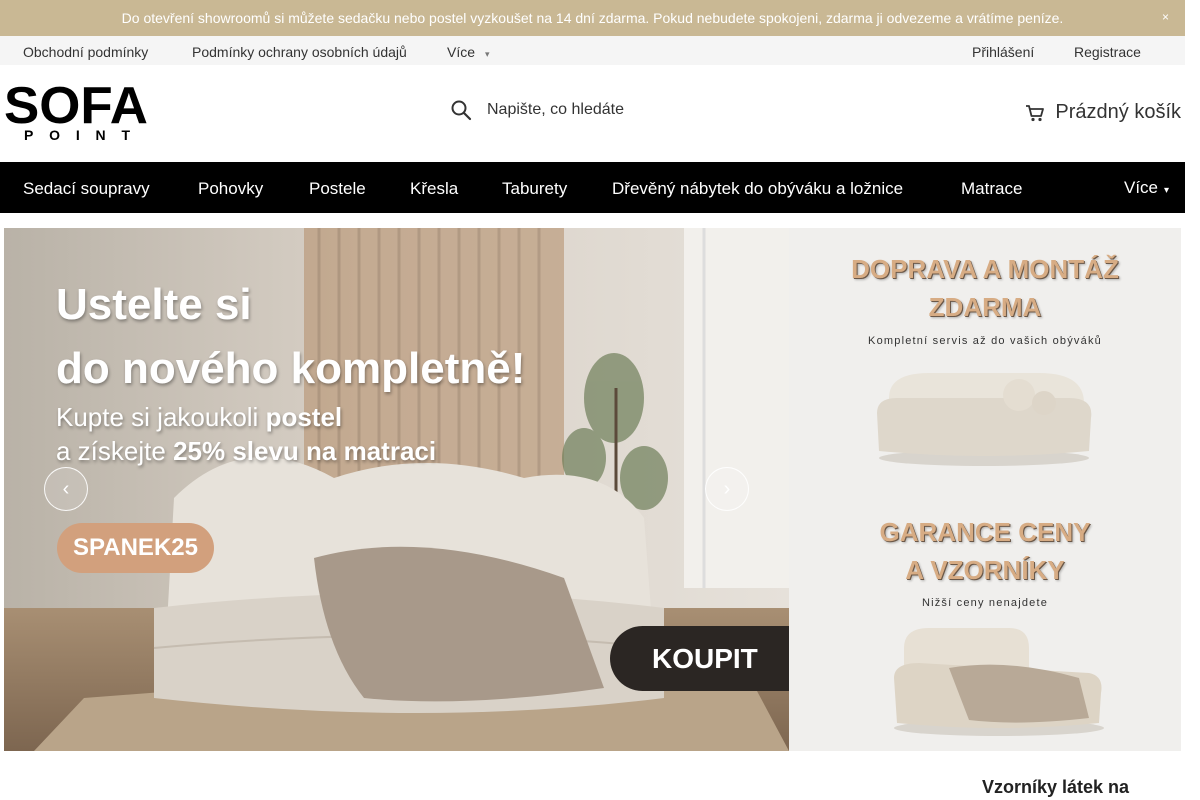 The height and width of the screenshot is (800, 1200). What do you see at coordinates (985, 307) in the screenshot?
I see `side-block1-title-2: ZDARMA` at bounding box center [985, 307].